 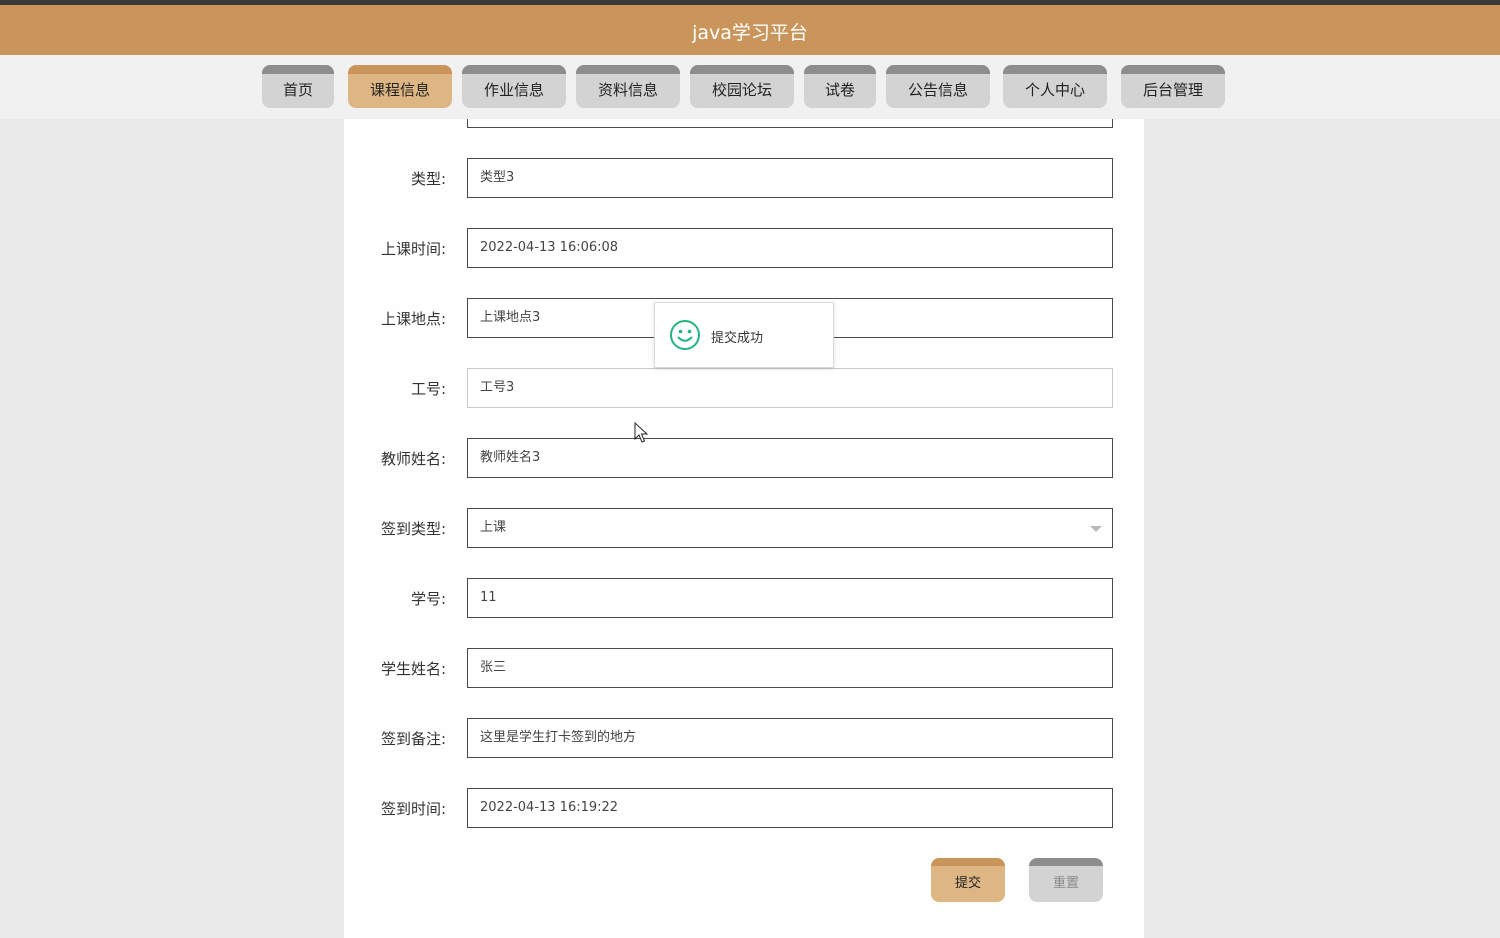 What do you see at coordinates (790, 123) in the screenshot?
I see `previous-field-bottom-edge` at bounding box center [790, 123].